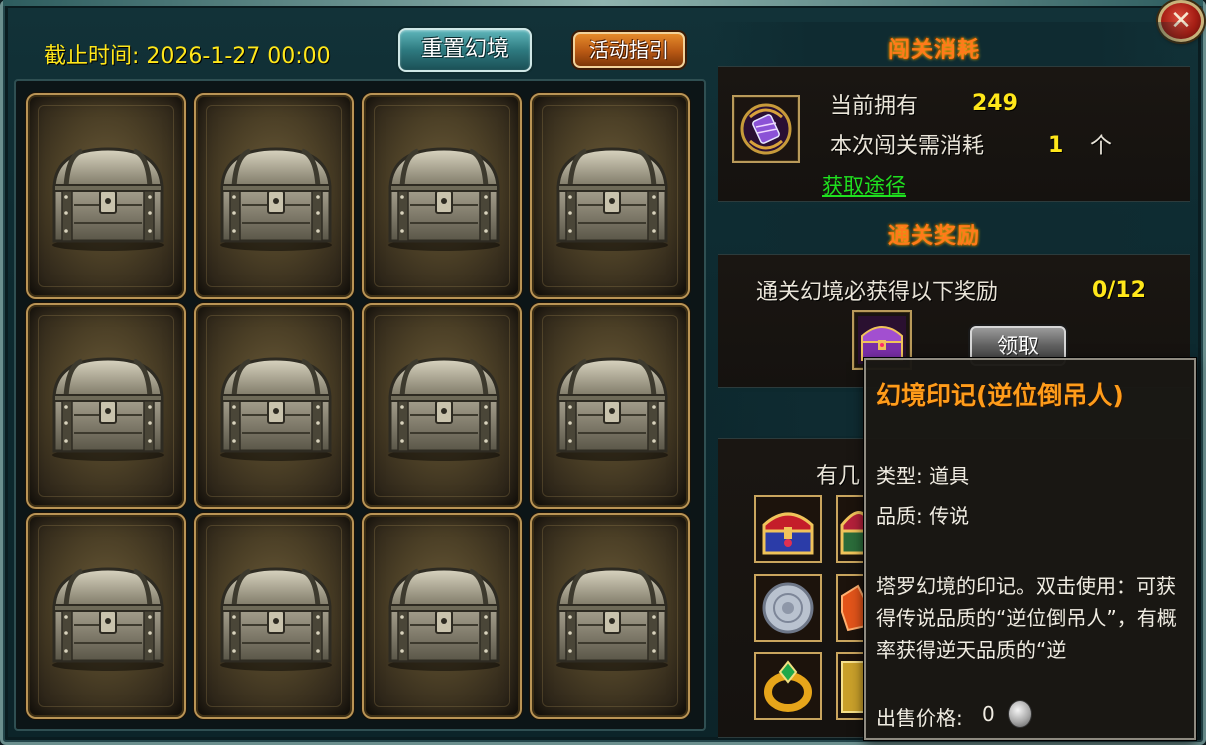  I want to click on illusion-mark-icon, so click(766, 129).